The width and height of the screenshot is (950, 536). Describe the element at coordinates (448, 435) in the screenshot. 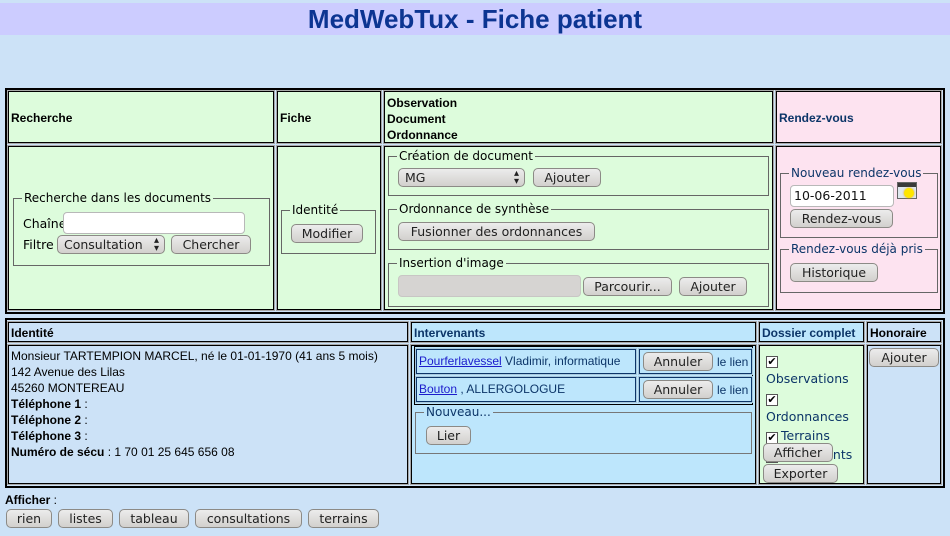

I see `lier-button: Lier` at that location.